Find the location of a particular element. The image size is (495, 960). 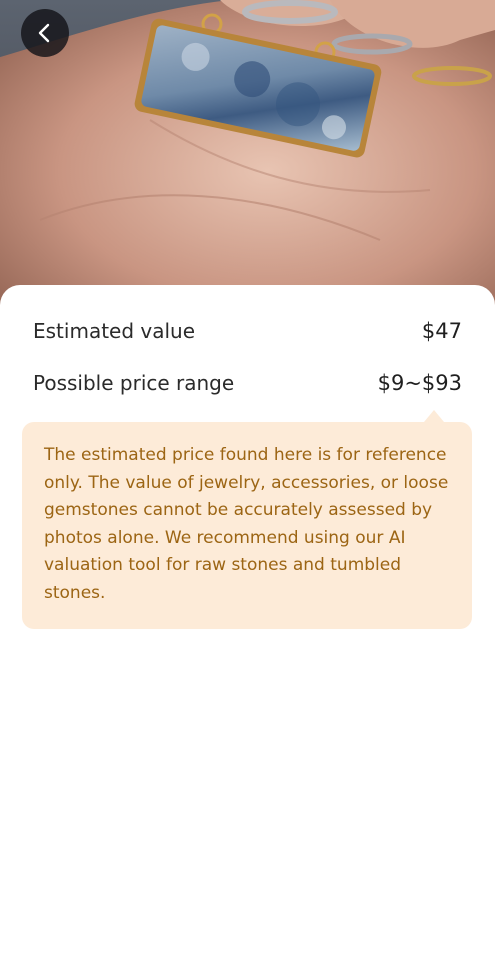

estimated-value-label: Estimated value is located at coordinates (114, 331).